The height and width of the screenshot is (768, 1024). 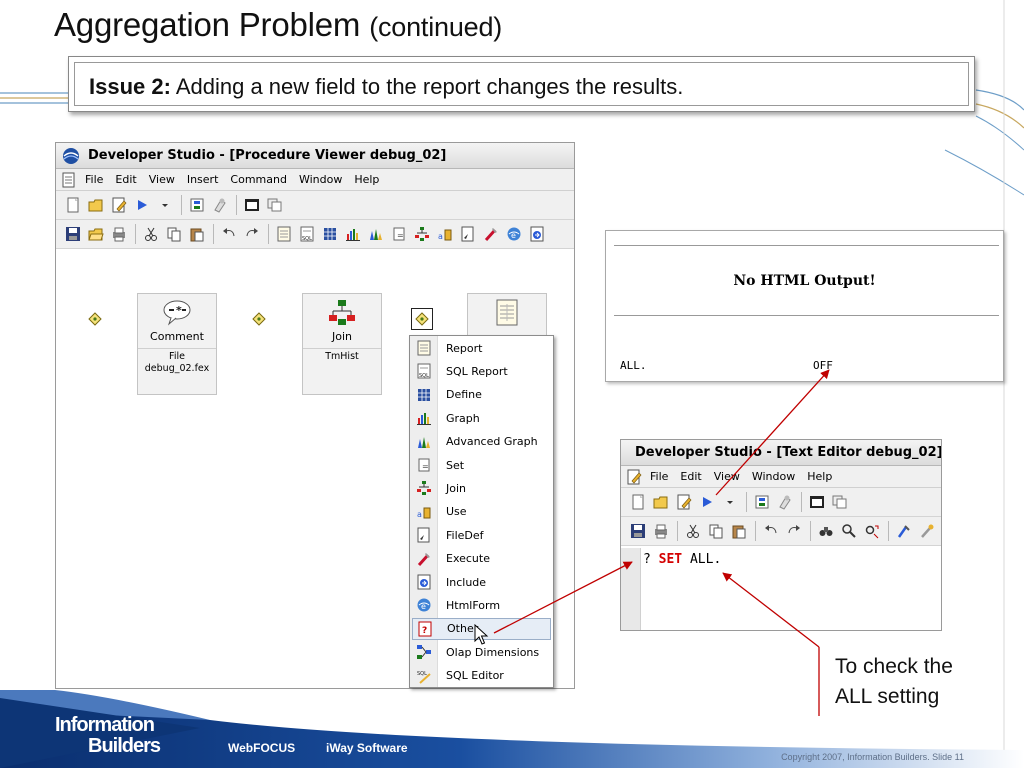 What do you see at coordinates (330, 234) in the screenshot?
I see `define-button` at bounding box center [330, 234].